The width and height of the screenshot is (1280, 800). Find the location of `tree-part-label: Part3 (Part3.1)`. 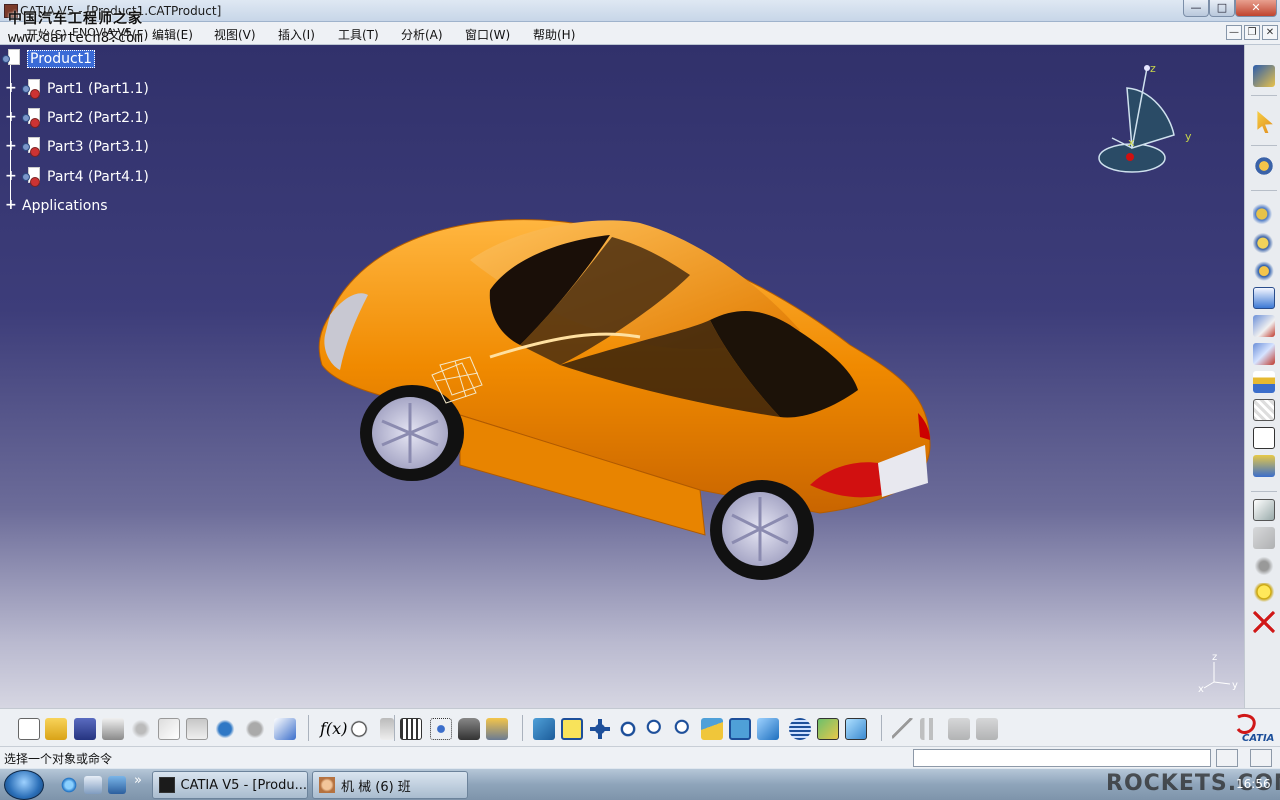

tree-part-label: Part3 (Part3.1) is located at coordinates (98, 147).